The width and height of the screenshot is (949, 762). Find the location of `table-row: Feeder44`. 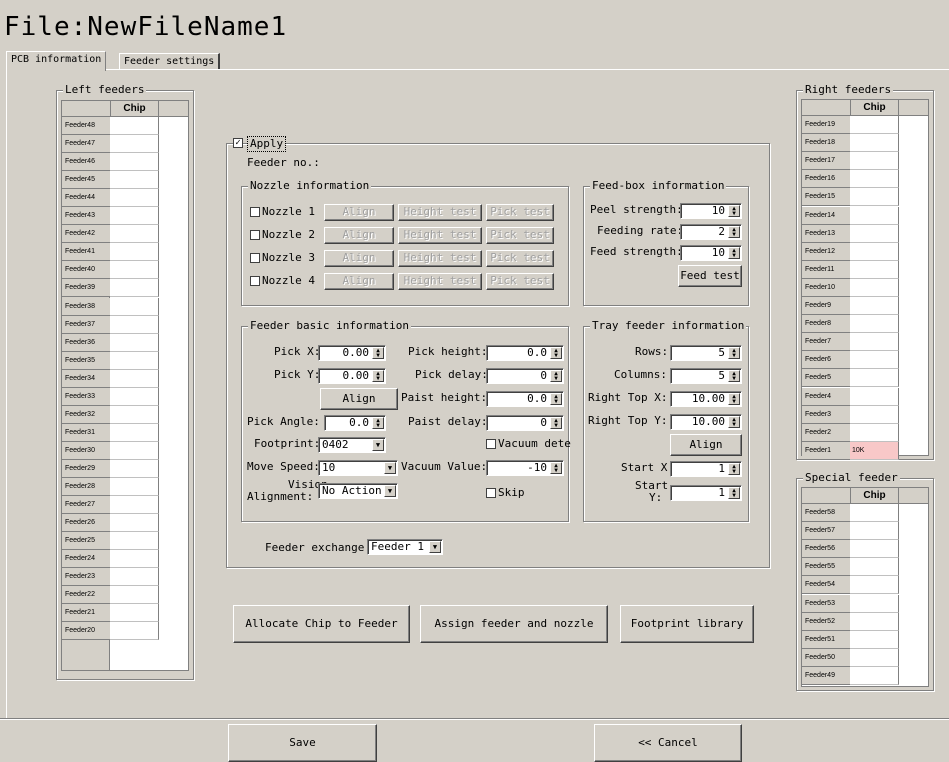

table-row: Feeder44 is located at coordinates (111, 198).